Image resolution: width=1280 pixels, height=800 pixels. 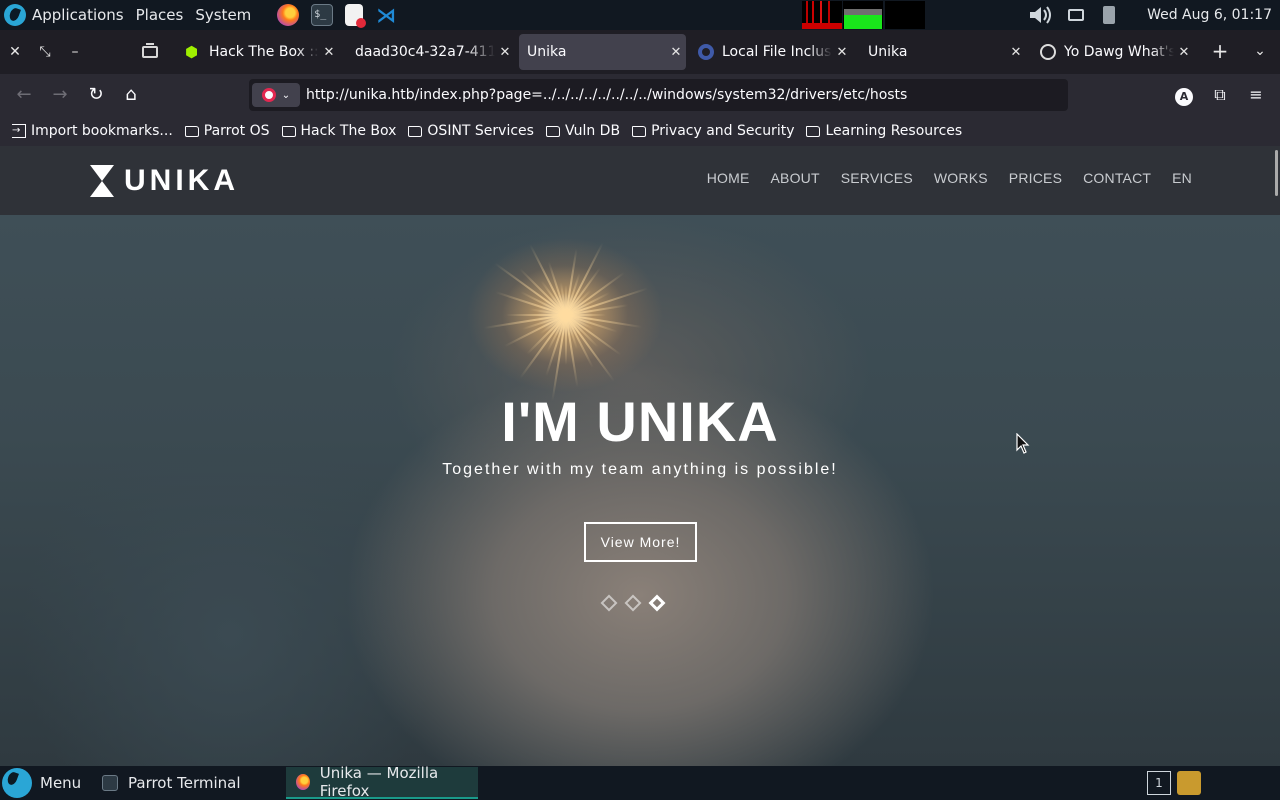 What do you see at coordinates (863, 15) in the screenshot?
I see `memory-monitor-graph` at bounding box center [863, 15].